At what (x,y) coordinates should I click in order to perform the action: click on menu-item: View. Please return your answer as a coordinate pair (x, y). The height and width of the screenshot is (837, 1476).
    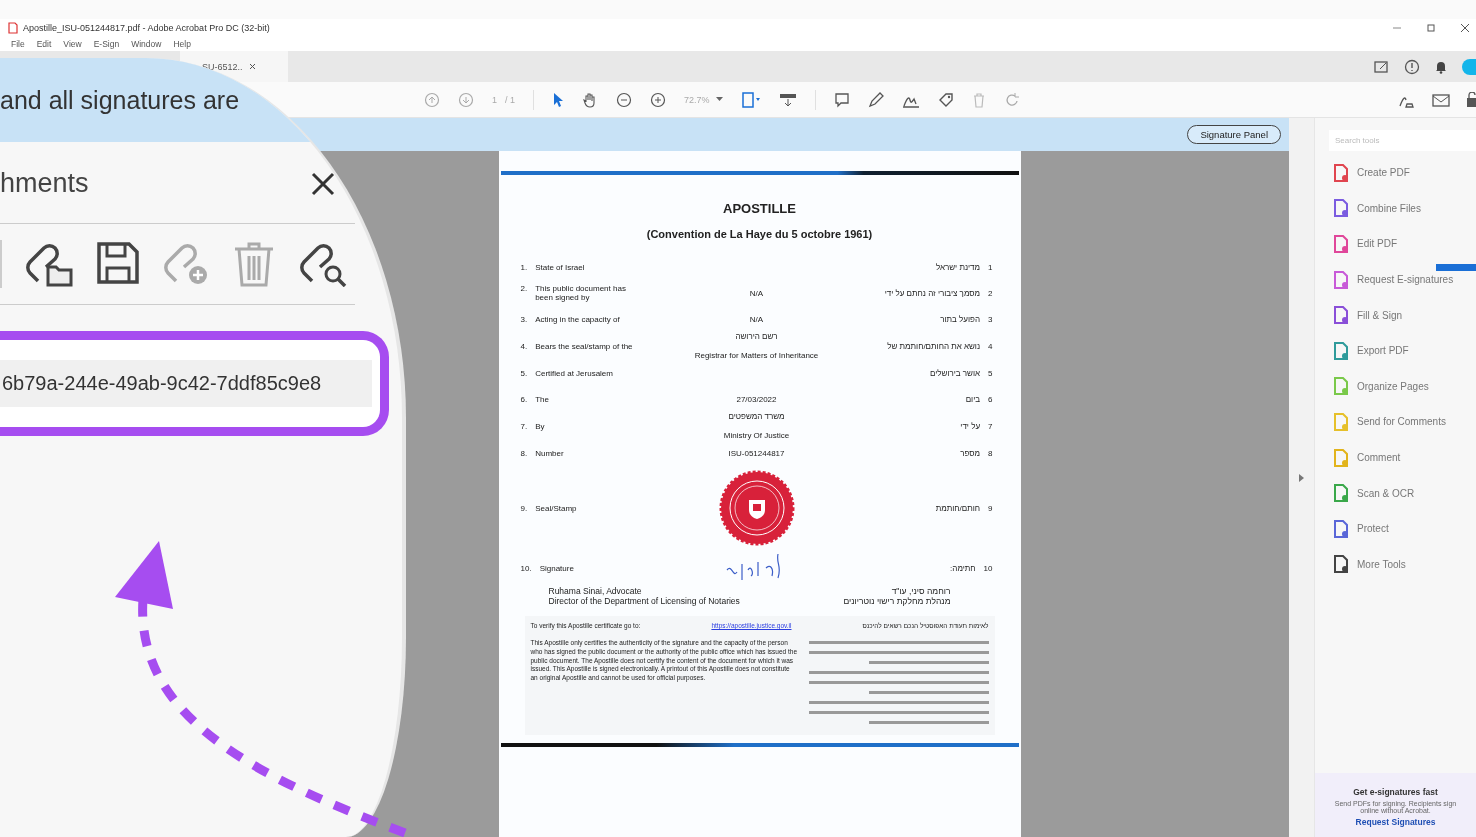
    Looking at the image, I should click on (72, 44).